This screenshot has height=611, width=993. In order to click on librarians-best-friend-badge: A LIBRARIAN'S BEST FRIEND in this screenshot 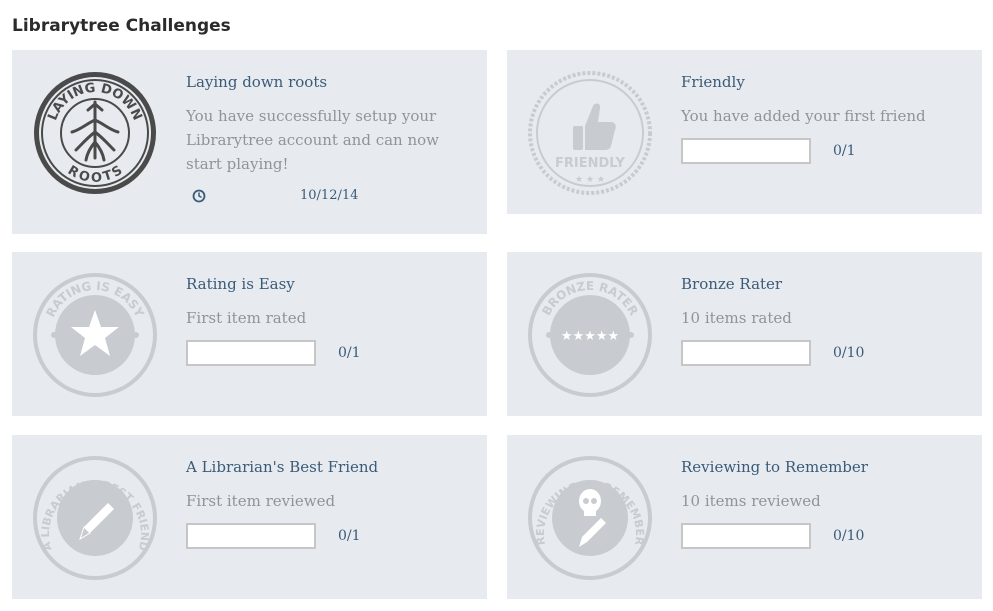, I will do `click(95, 518)`.